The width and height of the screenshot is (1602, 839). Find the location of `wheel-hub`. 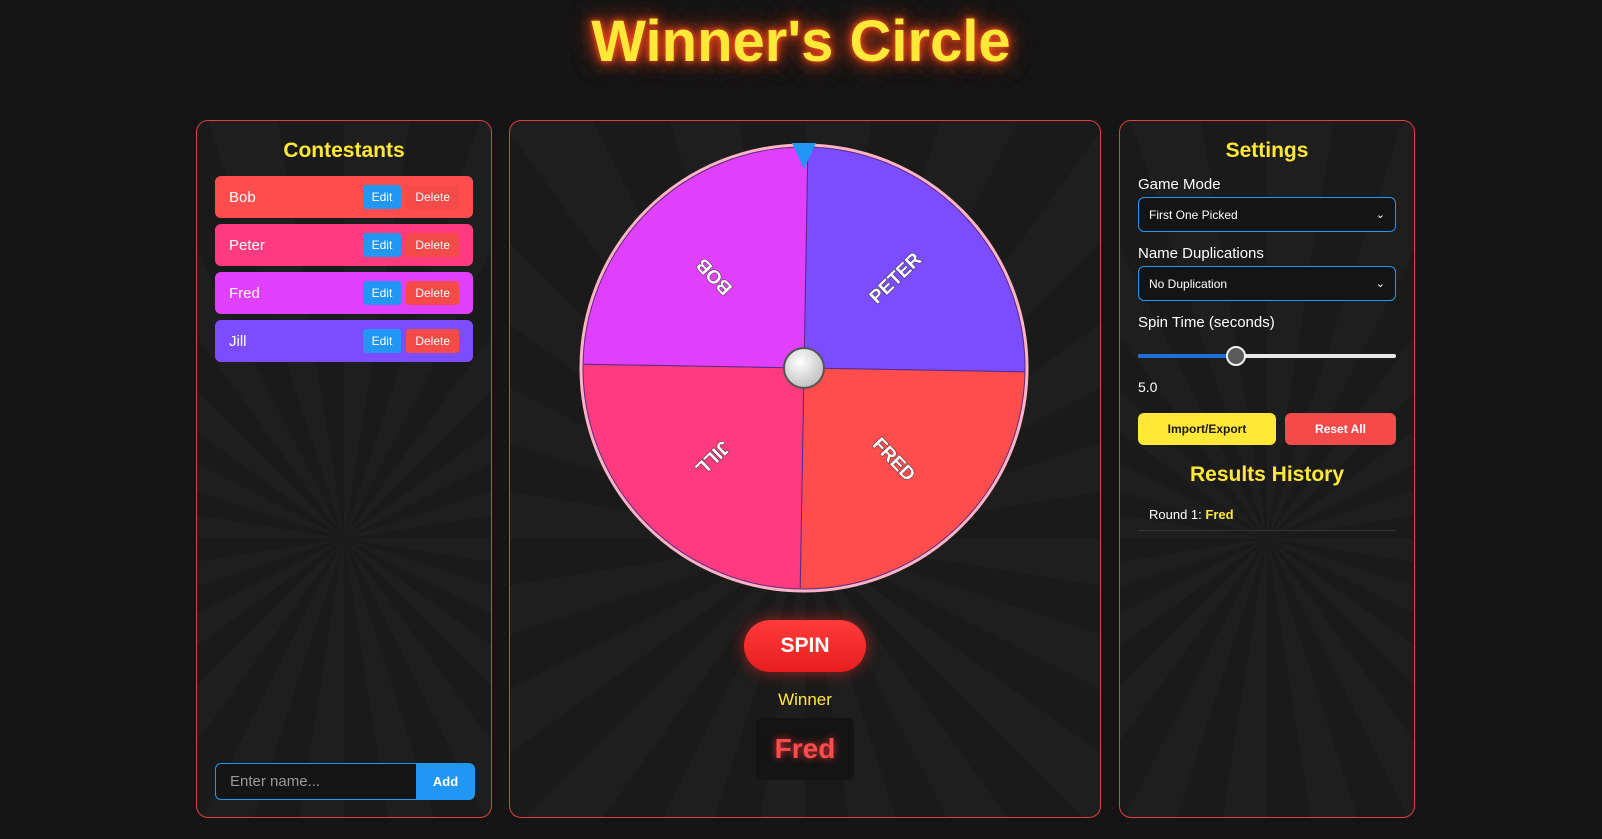

wheel-hub is located at coordinates (804, 368).